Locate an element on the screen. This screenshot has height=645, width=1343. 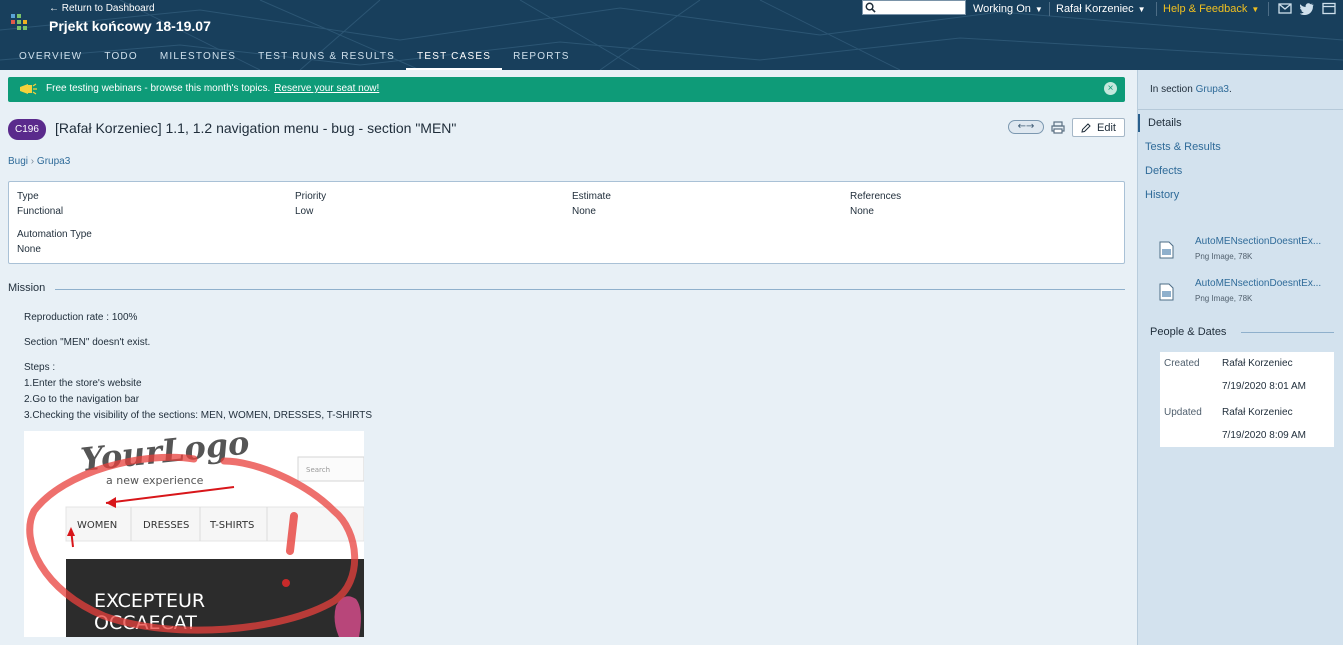
updated-date: 7/19/2020 8:09 AM is located at coordinates (1264, 435).